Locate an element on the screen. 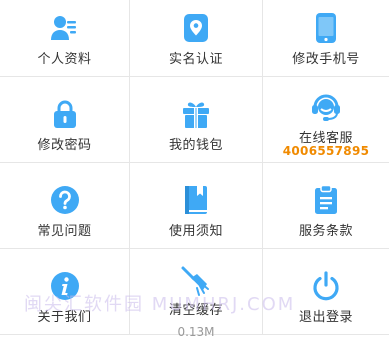  logout-item: 退出登录 is located at coordinates (326, 292).